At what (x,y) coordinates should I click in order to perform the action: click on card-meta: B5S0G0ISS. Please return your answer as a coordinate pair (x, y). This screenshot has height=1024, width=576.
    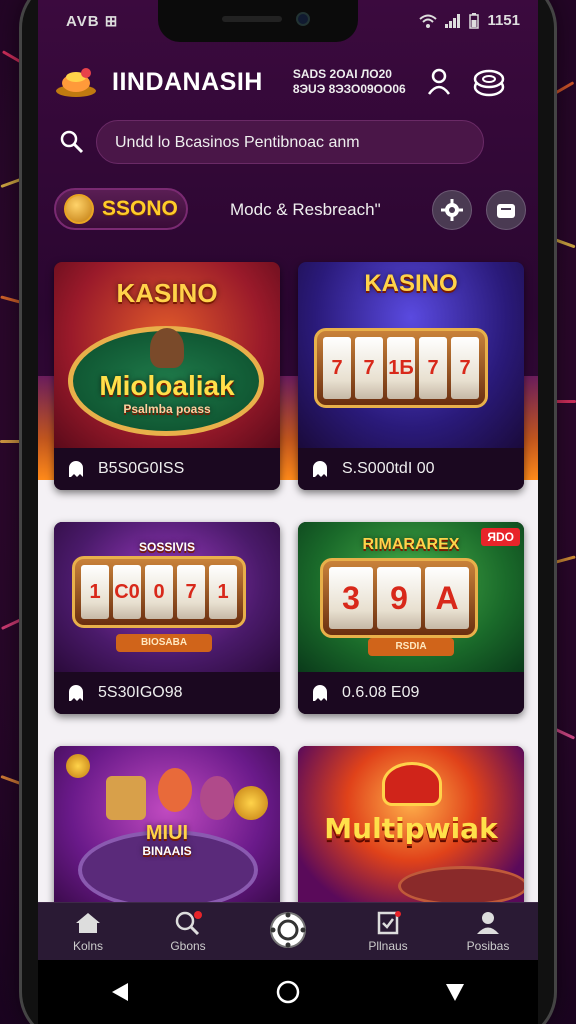
    Looking at the image, I should click on (167, 469).